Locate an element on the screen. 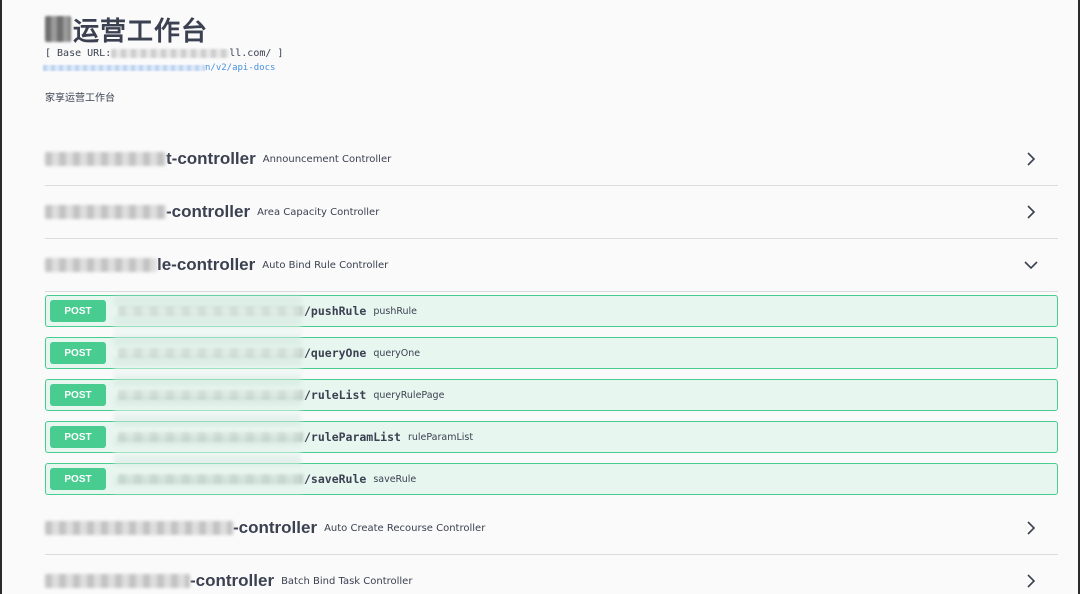  operation-path: /queryOne is located at coordinates (335, 353).